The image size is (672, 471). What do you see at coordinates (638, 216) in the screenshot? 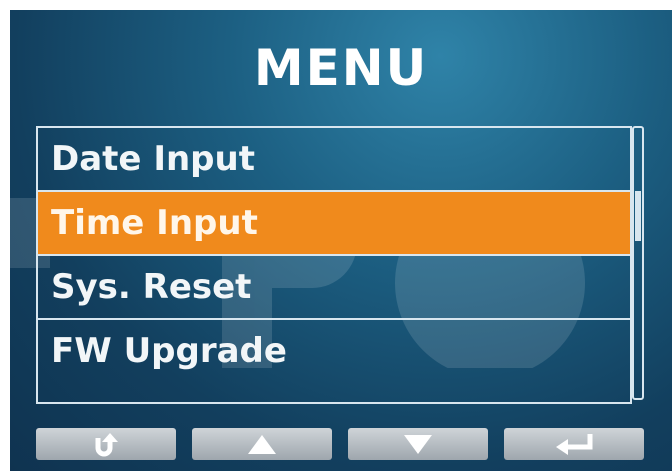
I see `scrollbar-thumb` at bounding box center [638, 216].